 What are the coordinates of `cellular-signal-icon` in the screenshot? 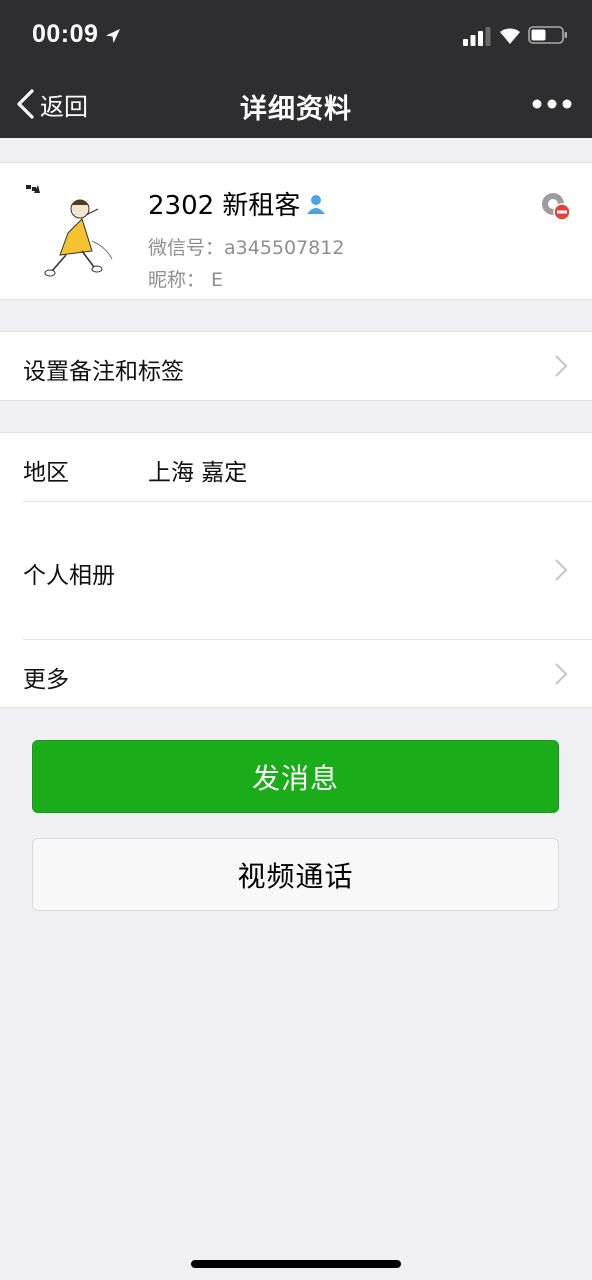 It's located at (477, 36).